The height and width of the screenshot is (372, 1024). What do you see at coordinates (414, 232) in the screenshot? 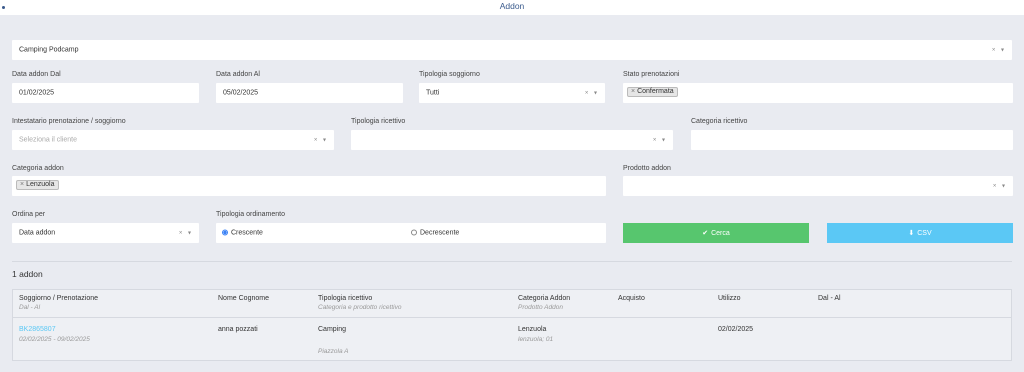
I see `radio-unchecked-icon` at bounding box center [414, 232].